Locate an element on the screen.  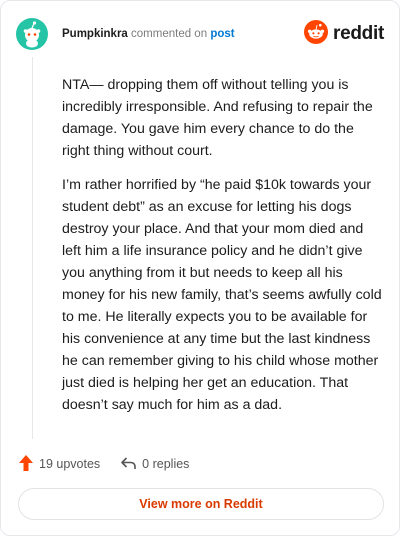
view-more-button: View more on Reddit is located at coordinates (201, 504).